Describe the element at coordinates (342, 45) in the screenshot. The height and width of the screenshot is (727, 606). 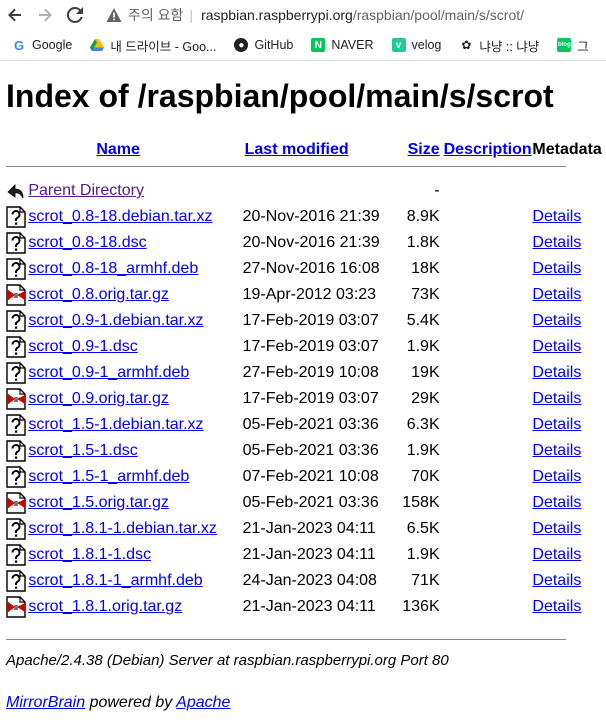
I see `bookmark-naver: N NAVER` at that location.